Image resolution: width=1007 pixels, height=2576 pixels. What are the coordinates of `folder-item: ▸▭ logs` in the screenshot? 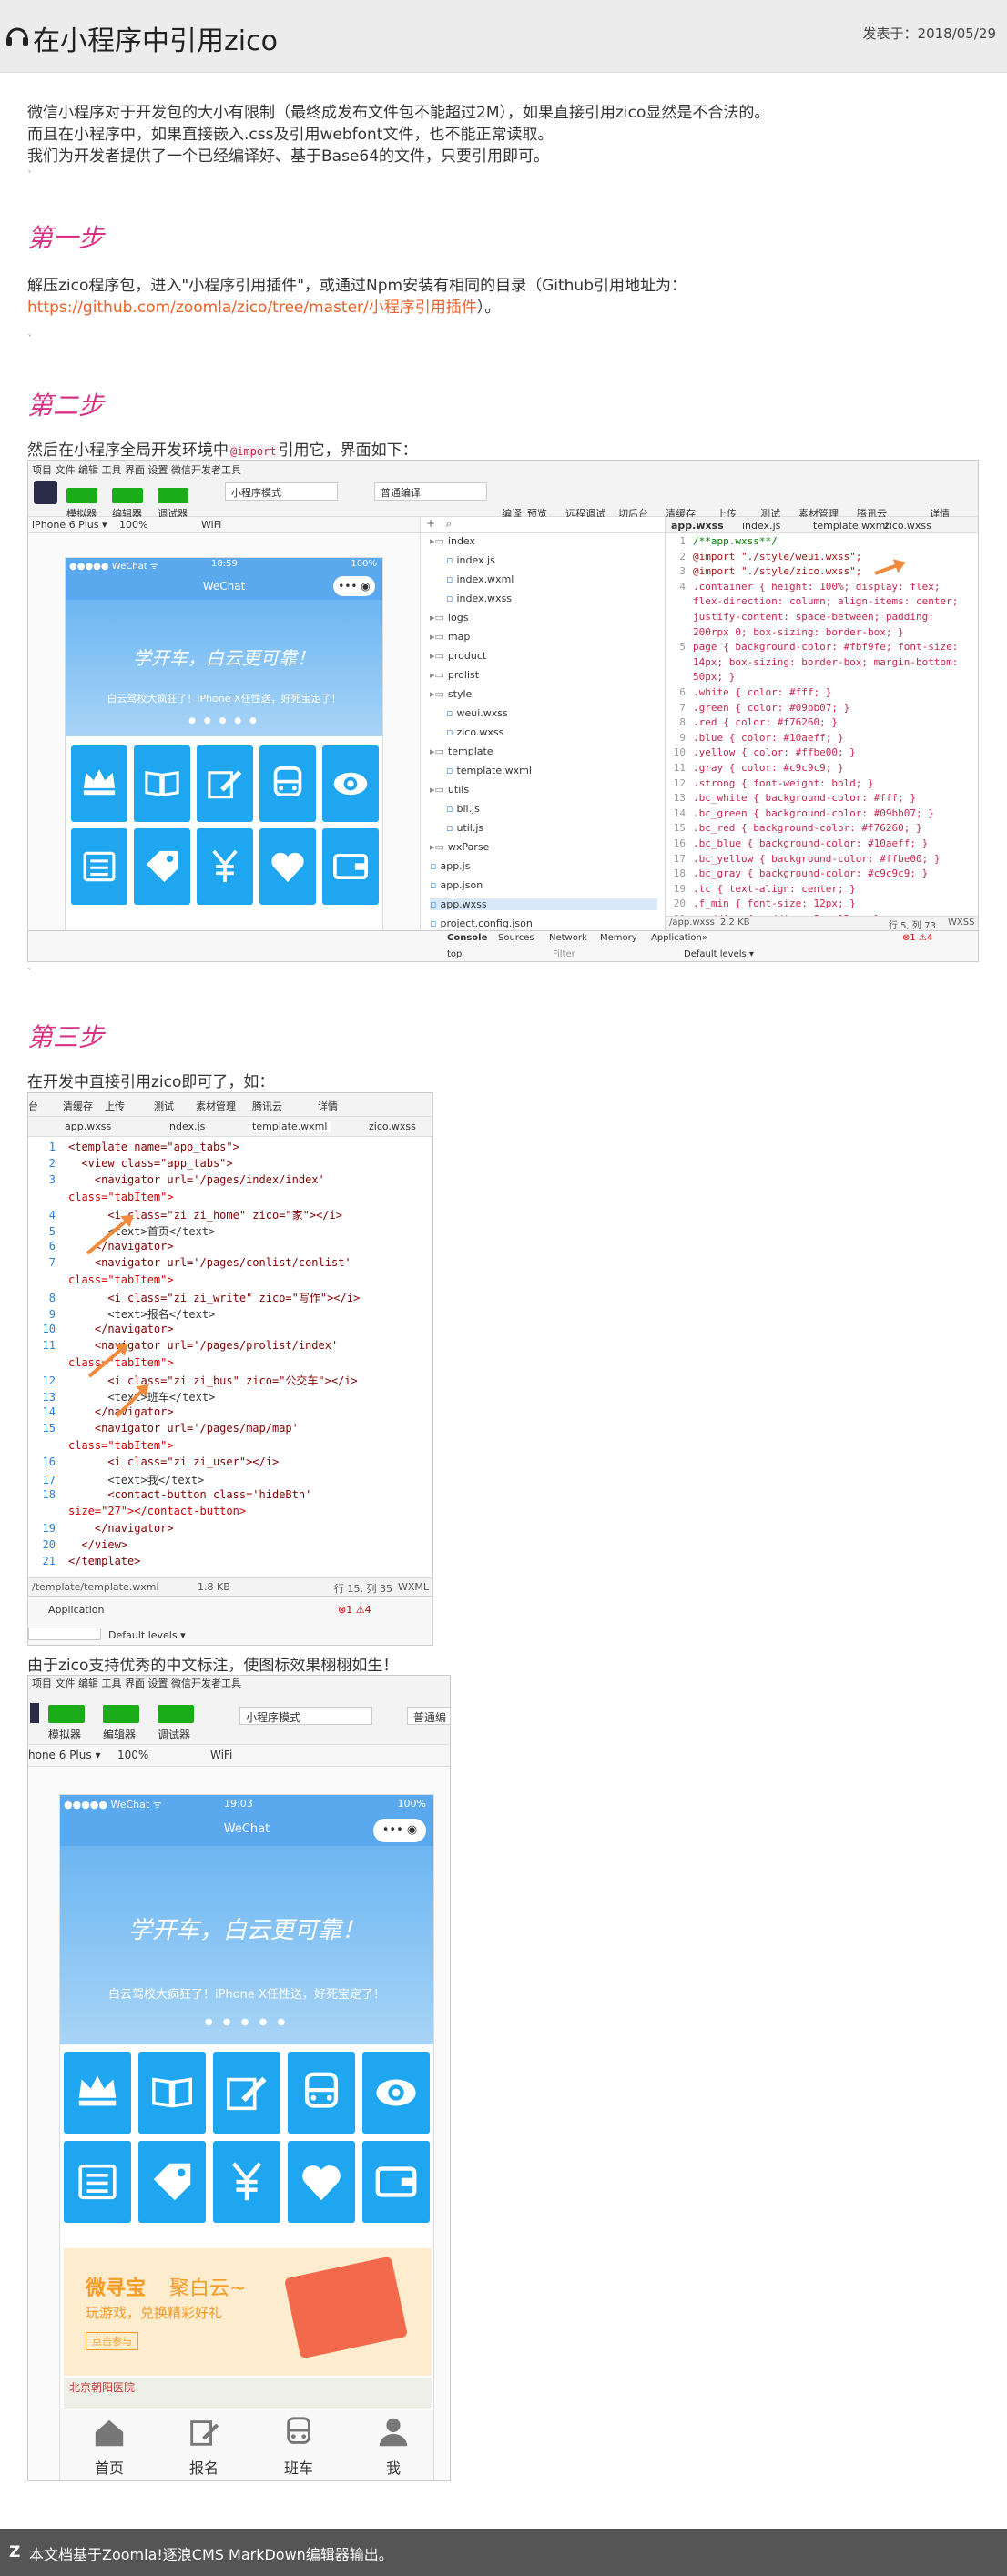 It's located at (449, 618).